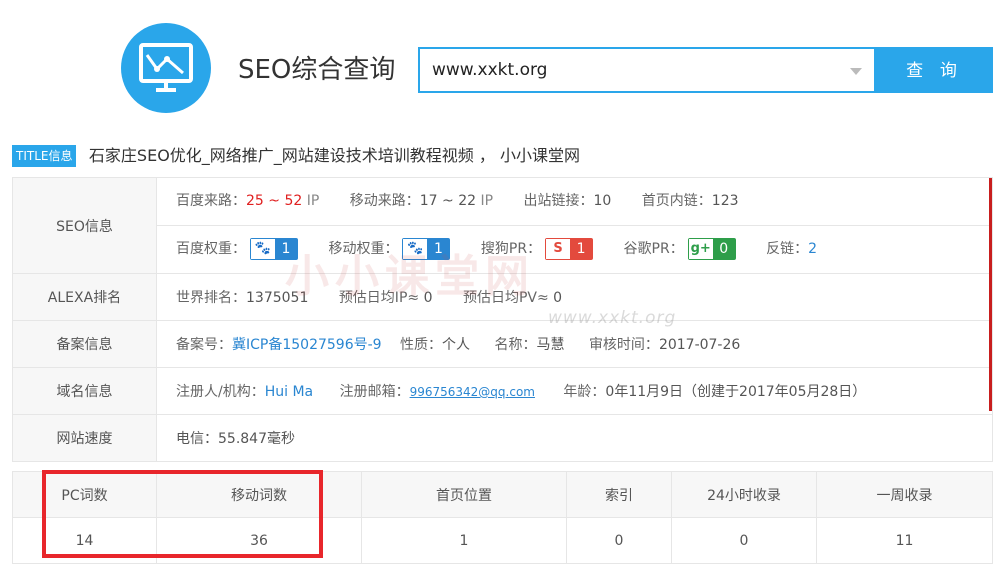  I want to click on baidu-weight-label: 百度权重：, so click(211, 249).